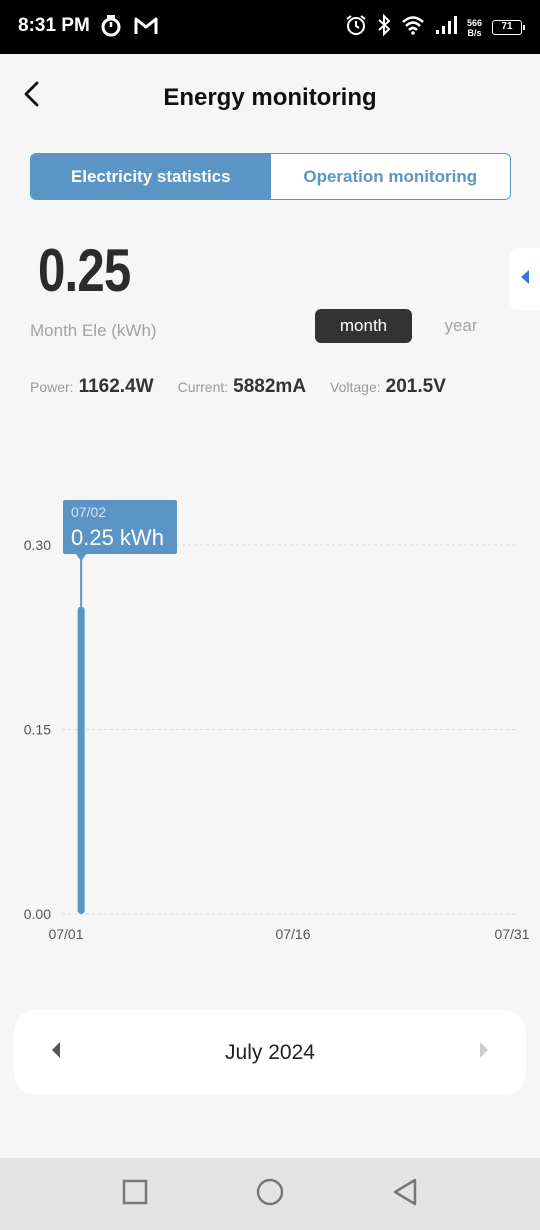 The width and height of the screenshot is (540, 1230). I want to click on voltage-value: 201.5V, so click(415, 386).